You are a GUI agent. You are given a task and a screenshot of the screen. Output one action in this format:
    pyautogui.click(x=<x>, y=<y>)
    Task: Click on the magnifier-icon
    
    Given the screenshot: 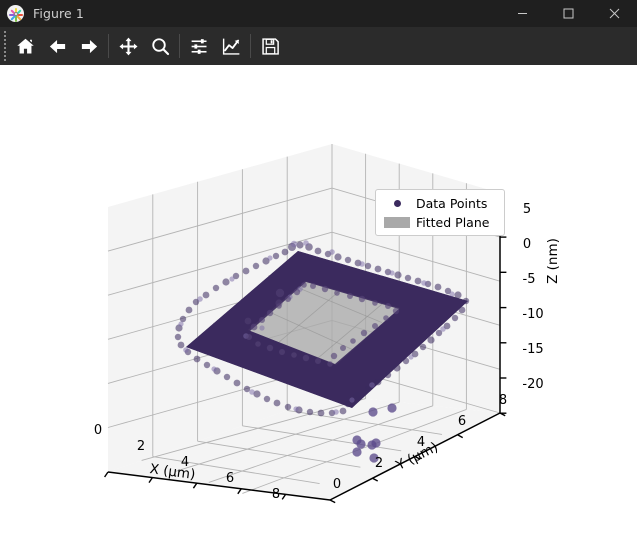 What is the action you would take?
    pyautogui.click(x=160, y=46)
    